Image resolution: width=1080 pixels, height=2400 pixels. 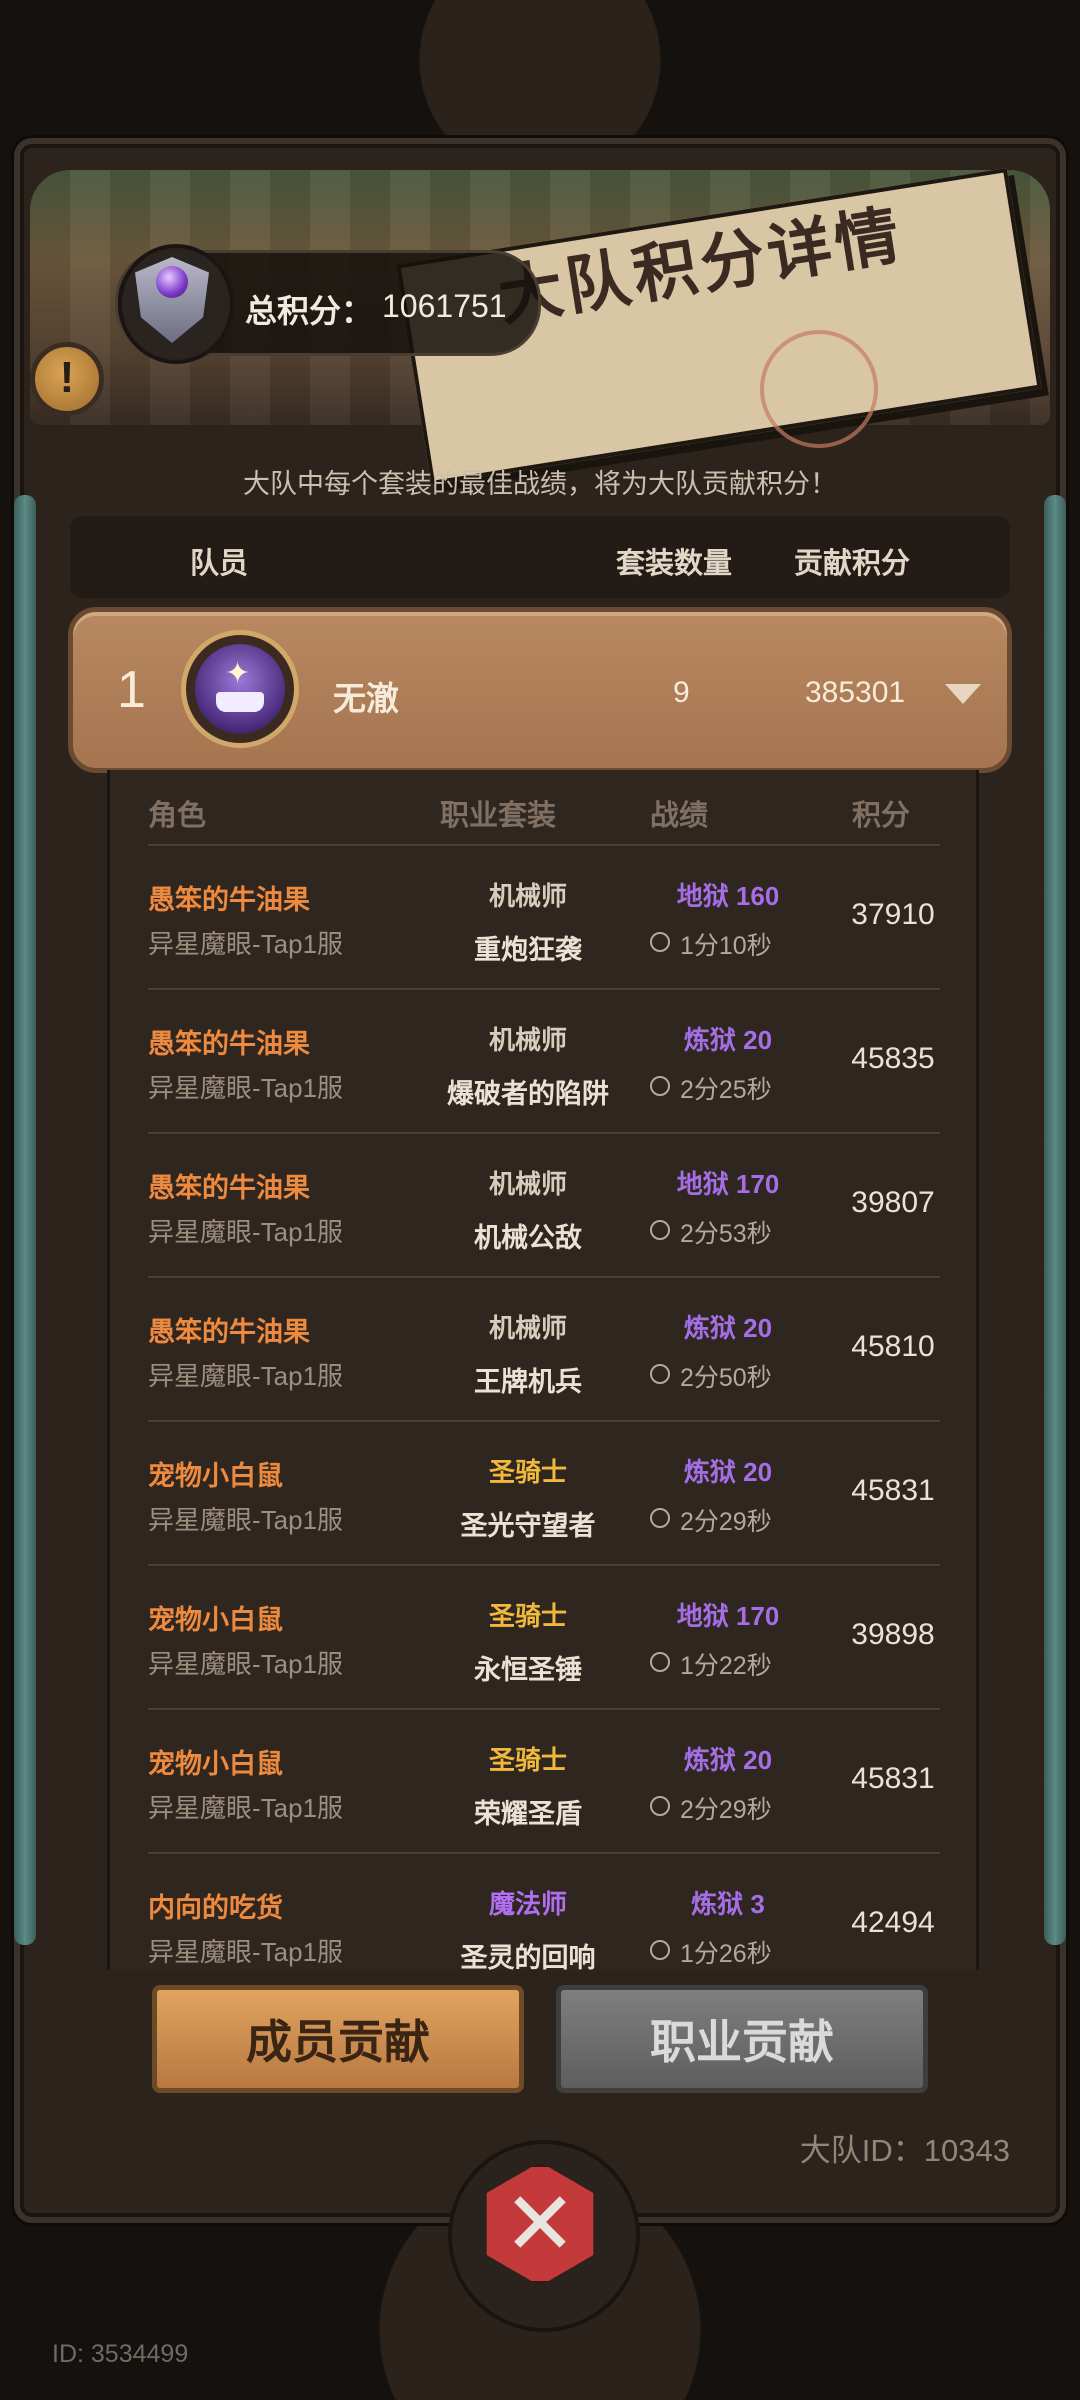 What do you see at coordinates (528, 950) in the screenshot?
I see `row-set: 重炮狂袭` at bounding box center [528, 950].